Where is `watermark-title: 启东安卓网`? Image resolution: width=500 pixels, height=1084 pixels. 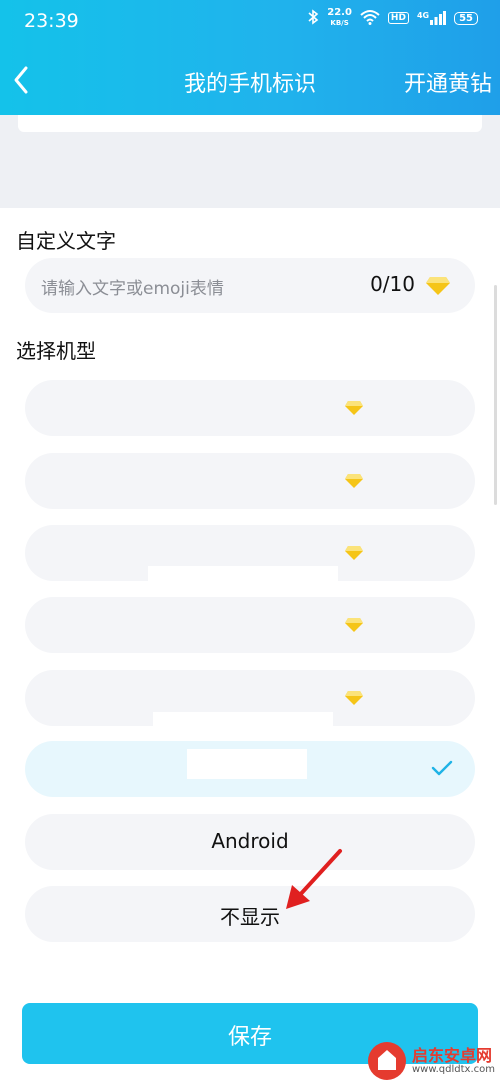 watermark-title: 启东安卓网 is located at coordinates (452, 1055).